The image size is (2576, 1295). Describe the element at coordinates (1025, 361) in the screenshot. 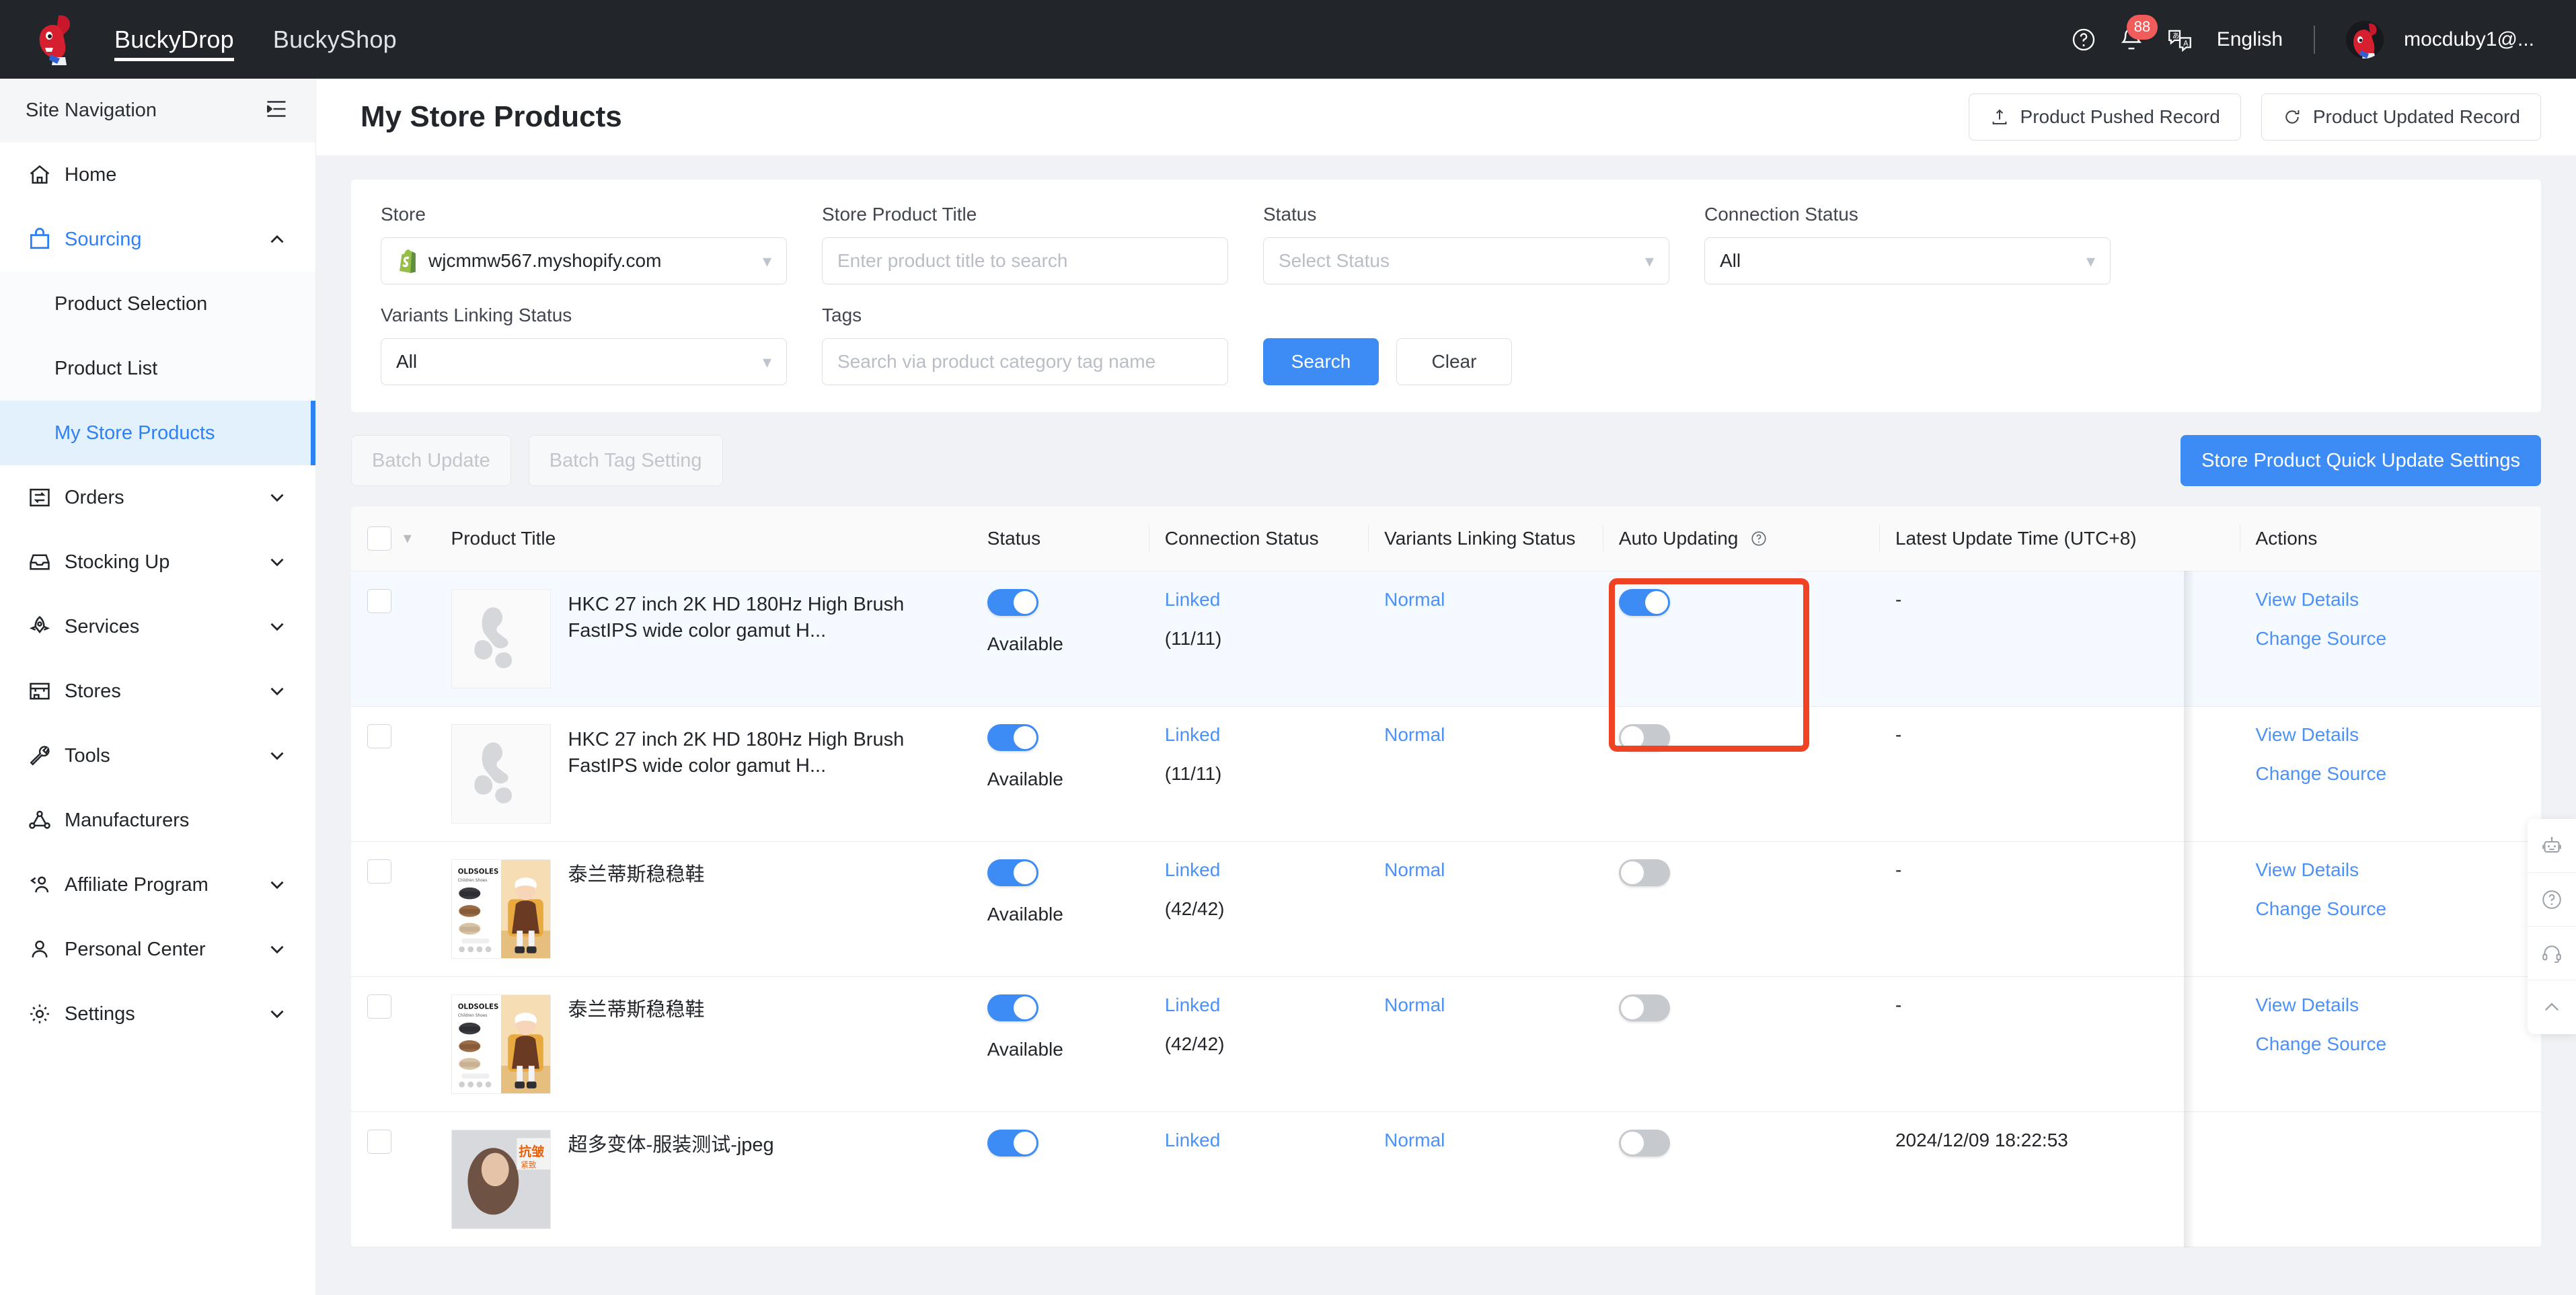

I see `tags-input: Search via product category tag name` at that location.